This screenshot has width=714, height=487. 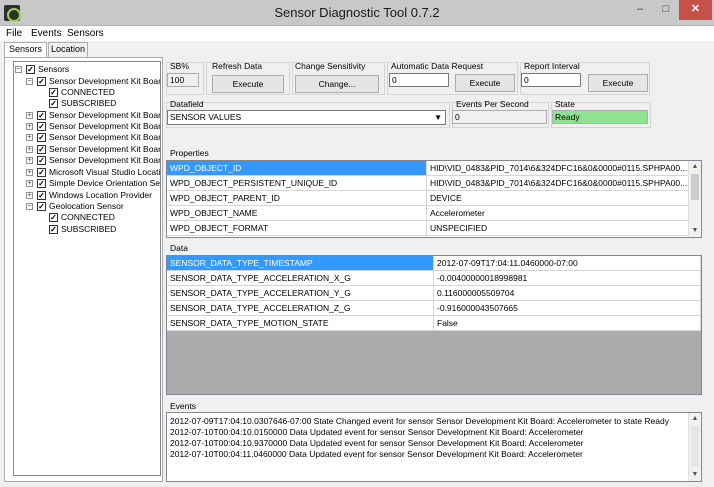 I want to click on state-field: Ready, so click(x=600, y=117).